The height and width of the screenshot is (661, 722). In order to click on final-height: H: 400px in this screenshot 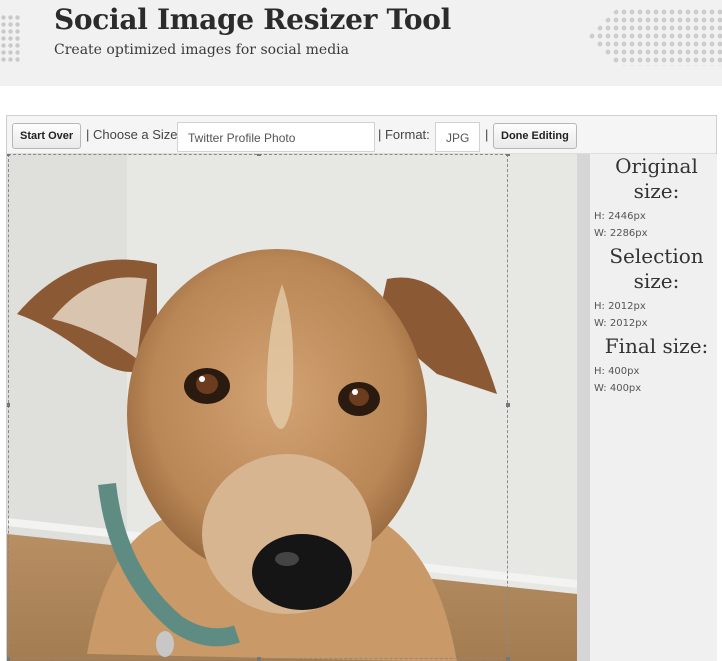, I will do `click(617, 371)`.